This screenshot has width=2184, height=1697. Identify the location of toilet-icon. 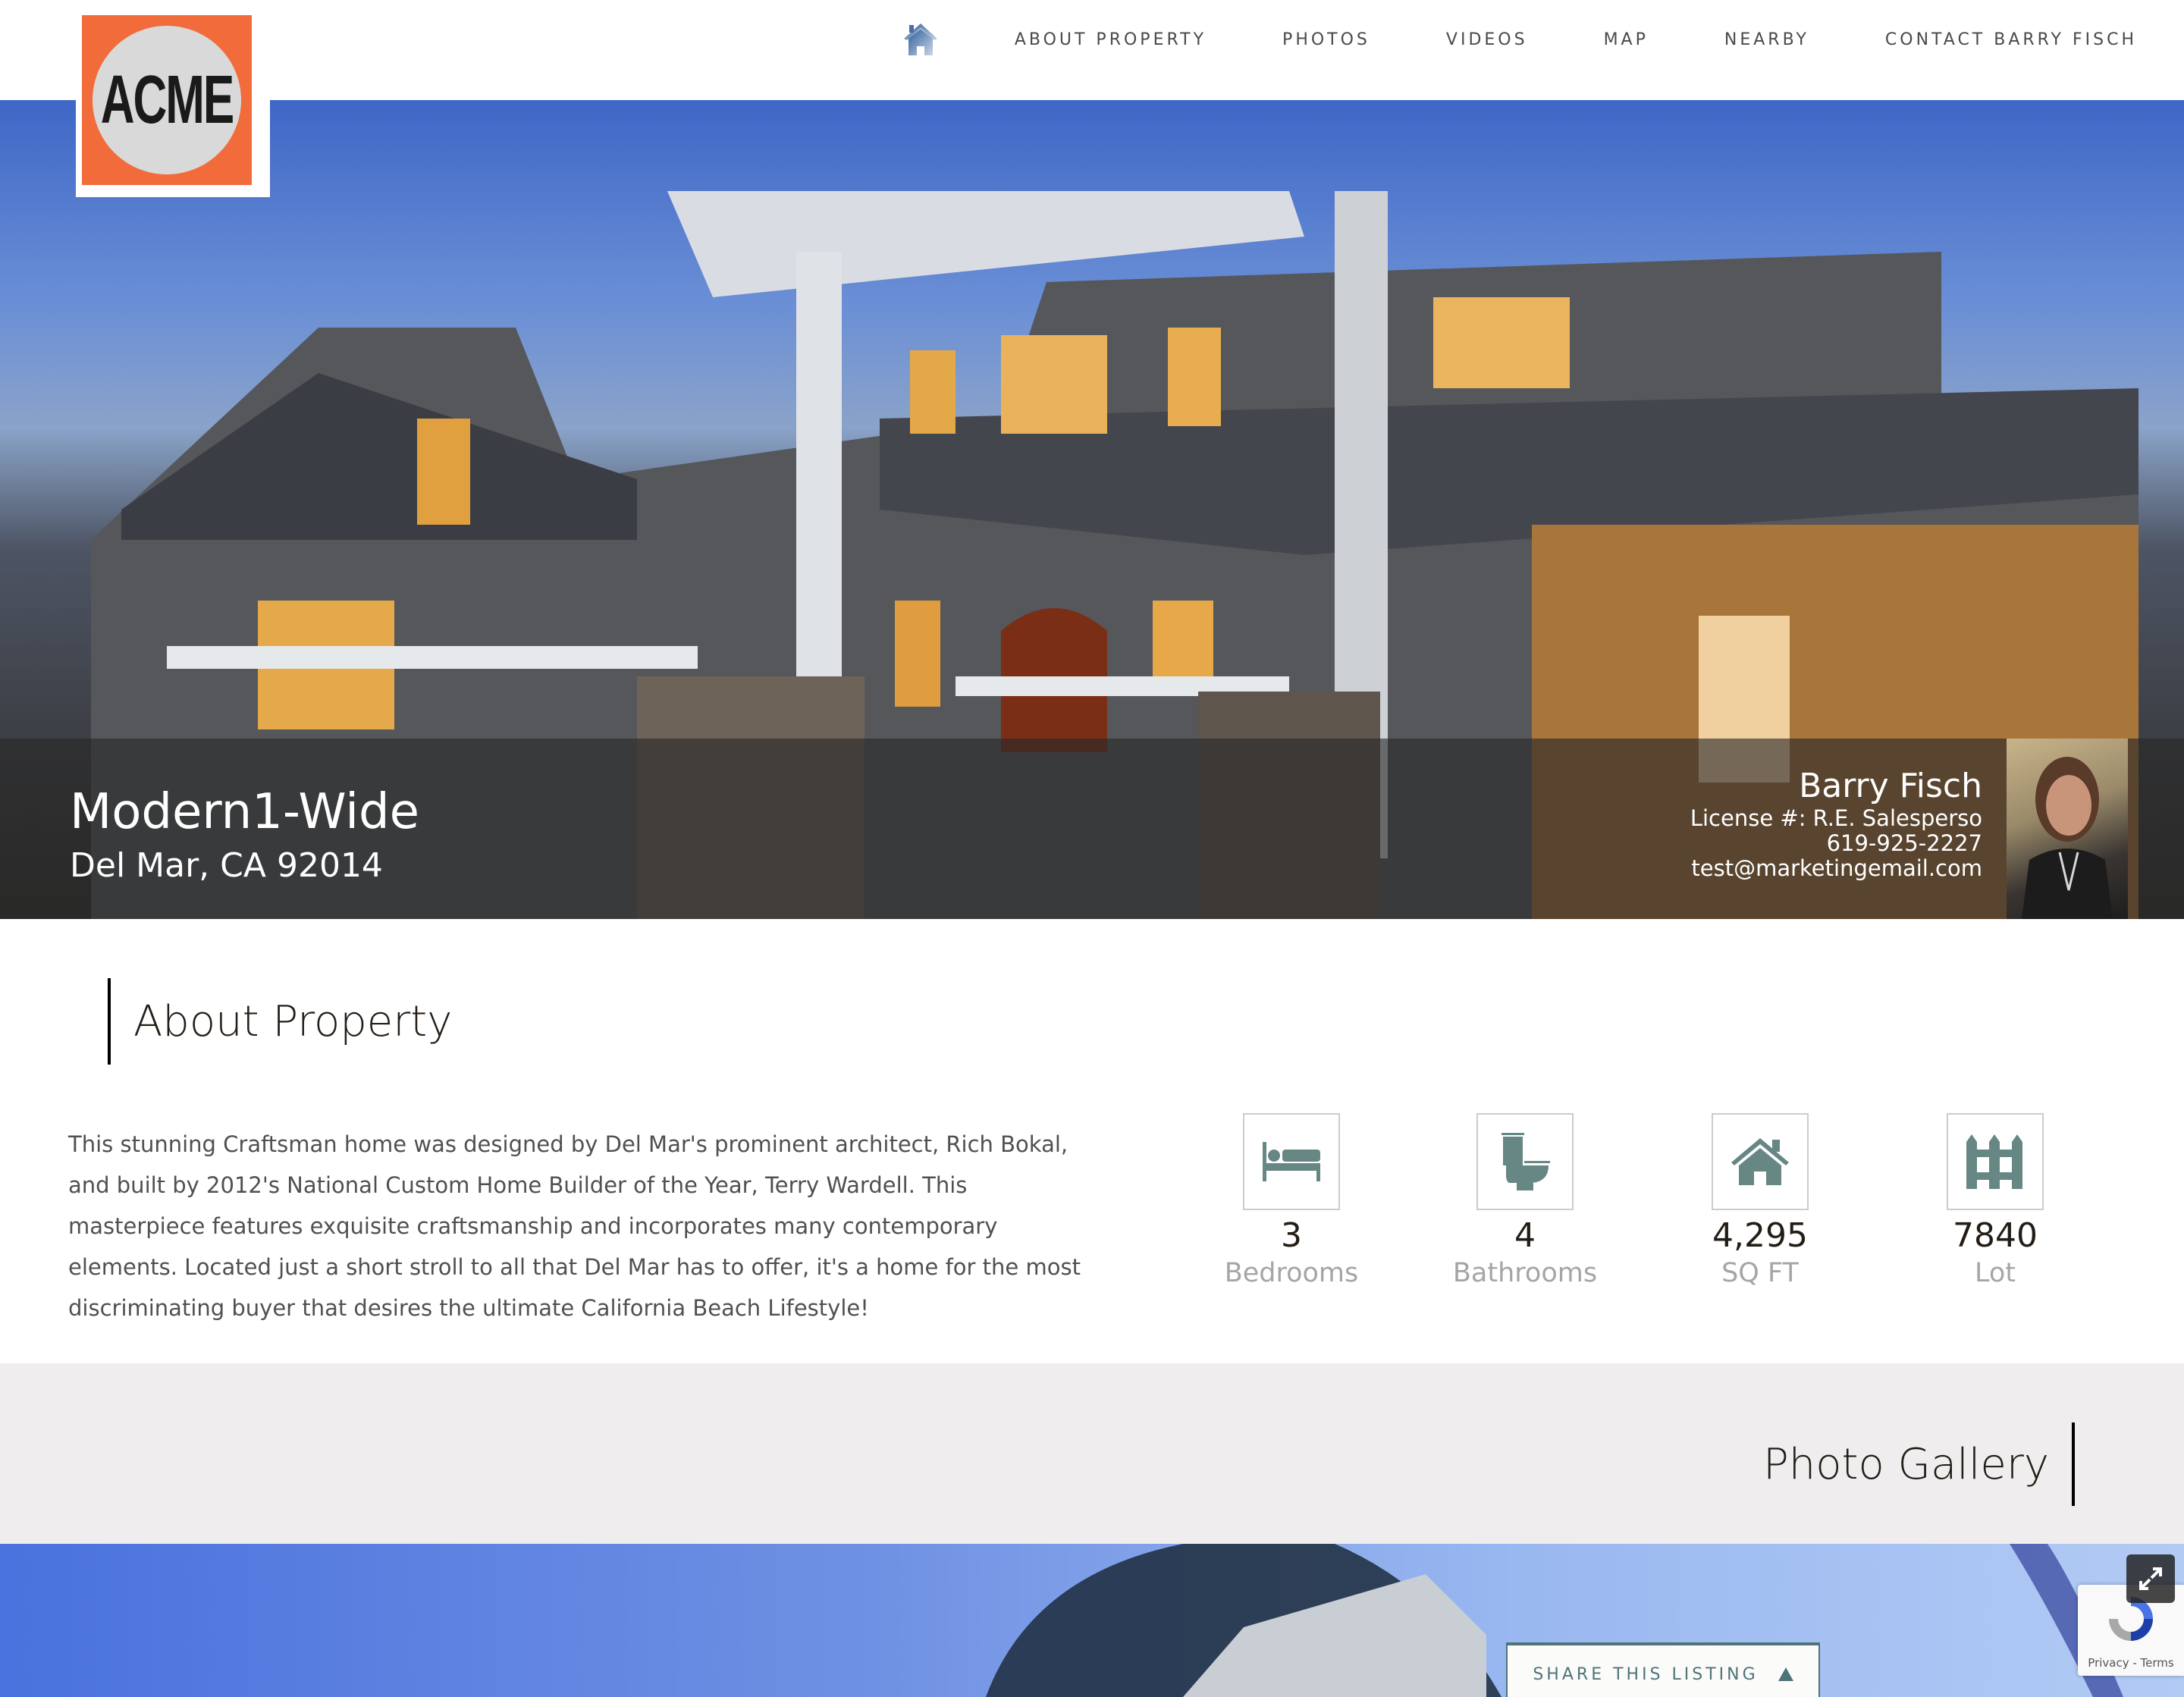
(1526, 1161).